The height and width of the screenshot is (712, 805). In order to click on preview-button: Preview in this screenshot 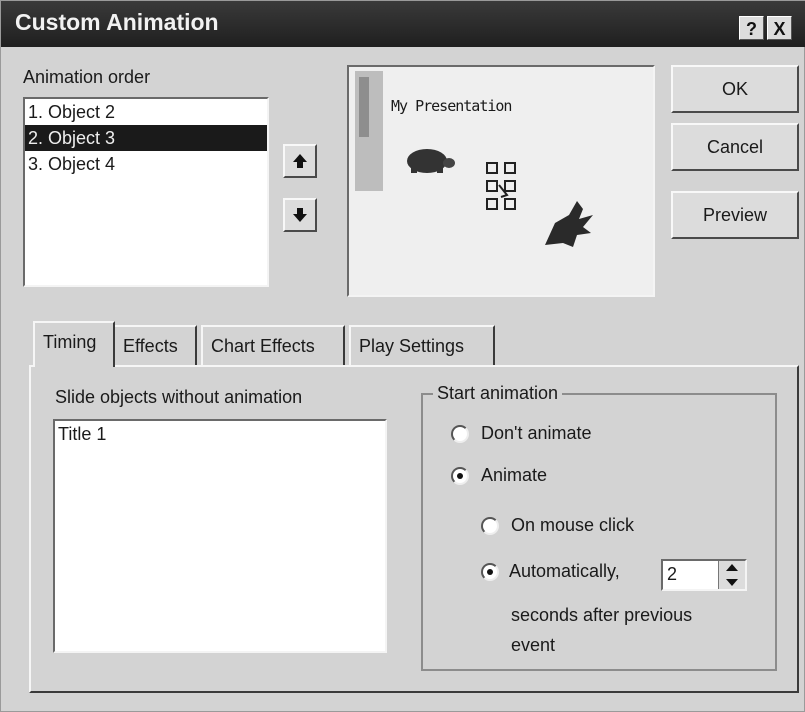, I will do `click(735, 215)`.